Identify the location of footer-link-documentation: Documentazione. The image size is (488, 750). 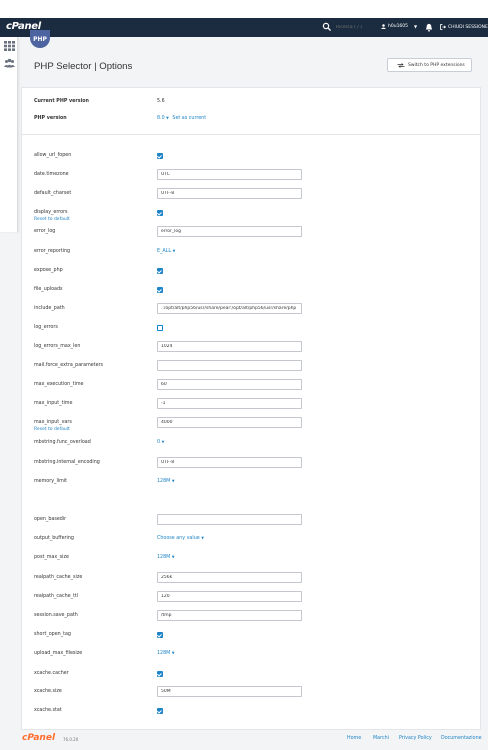
(461, 738).